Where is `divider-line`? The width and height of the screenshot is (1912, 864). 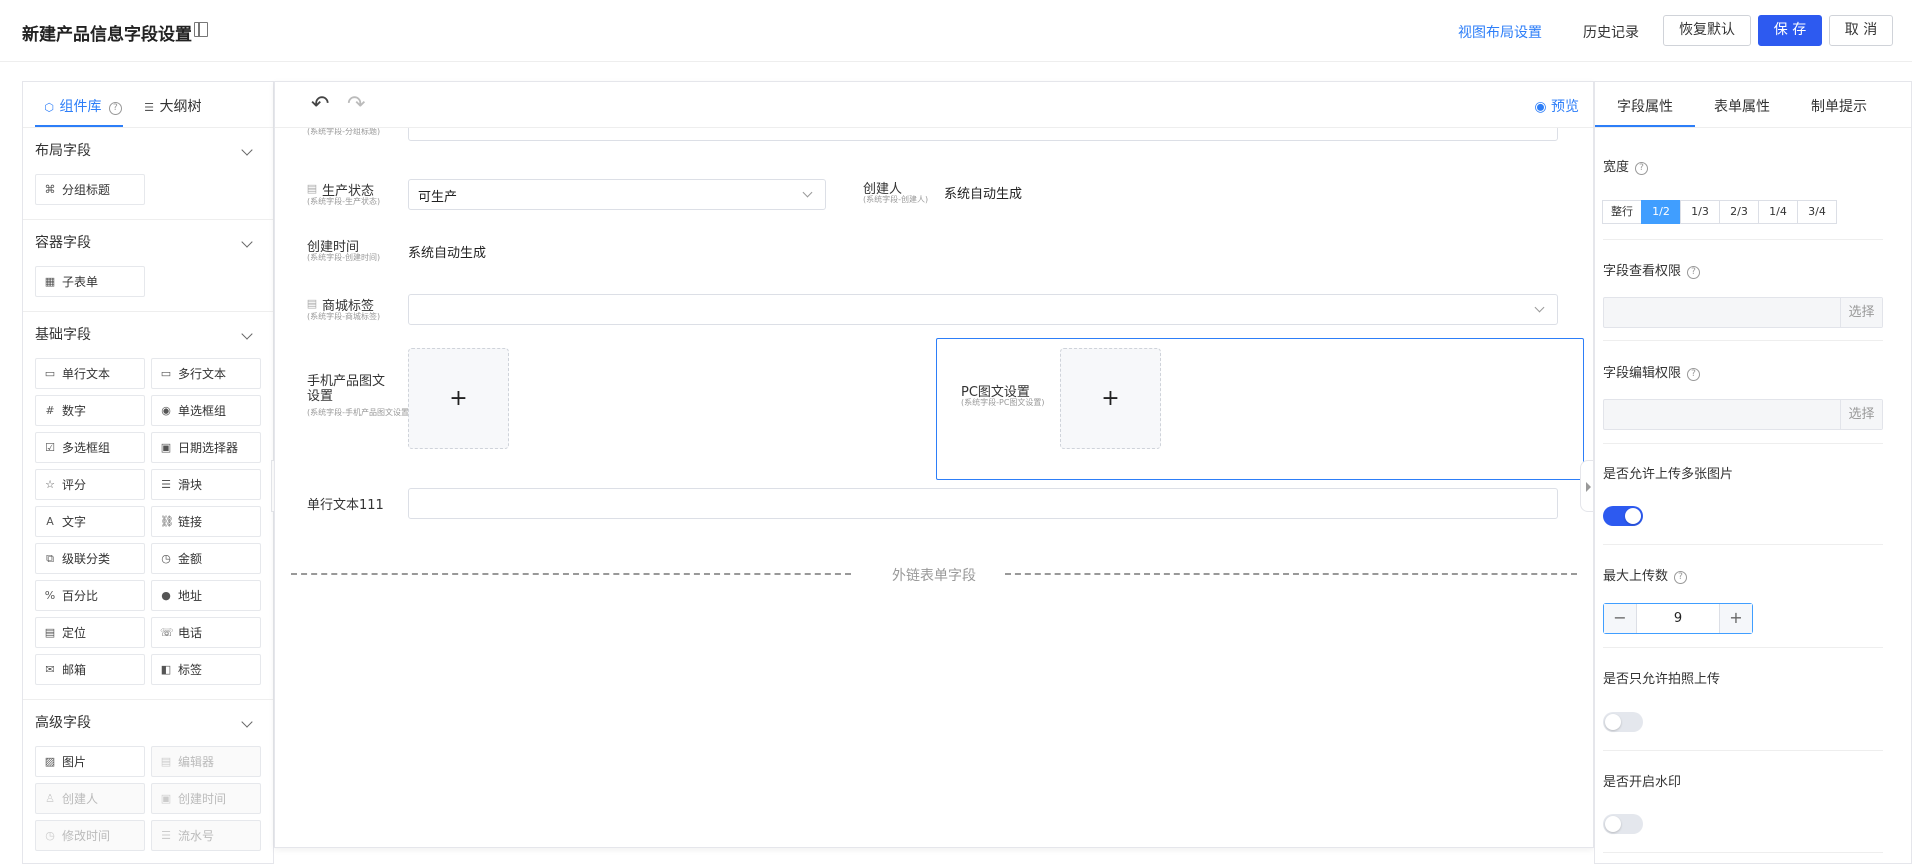
divider-line is located at coordinates (1291, 574).